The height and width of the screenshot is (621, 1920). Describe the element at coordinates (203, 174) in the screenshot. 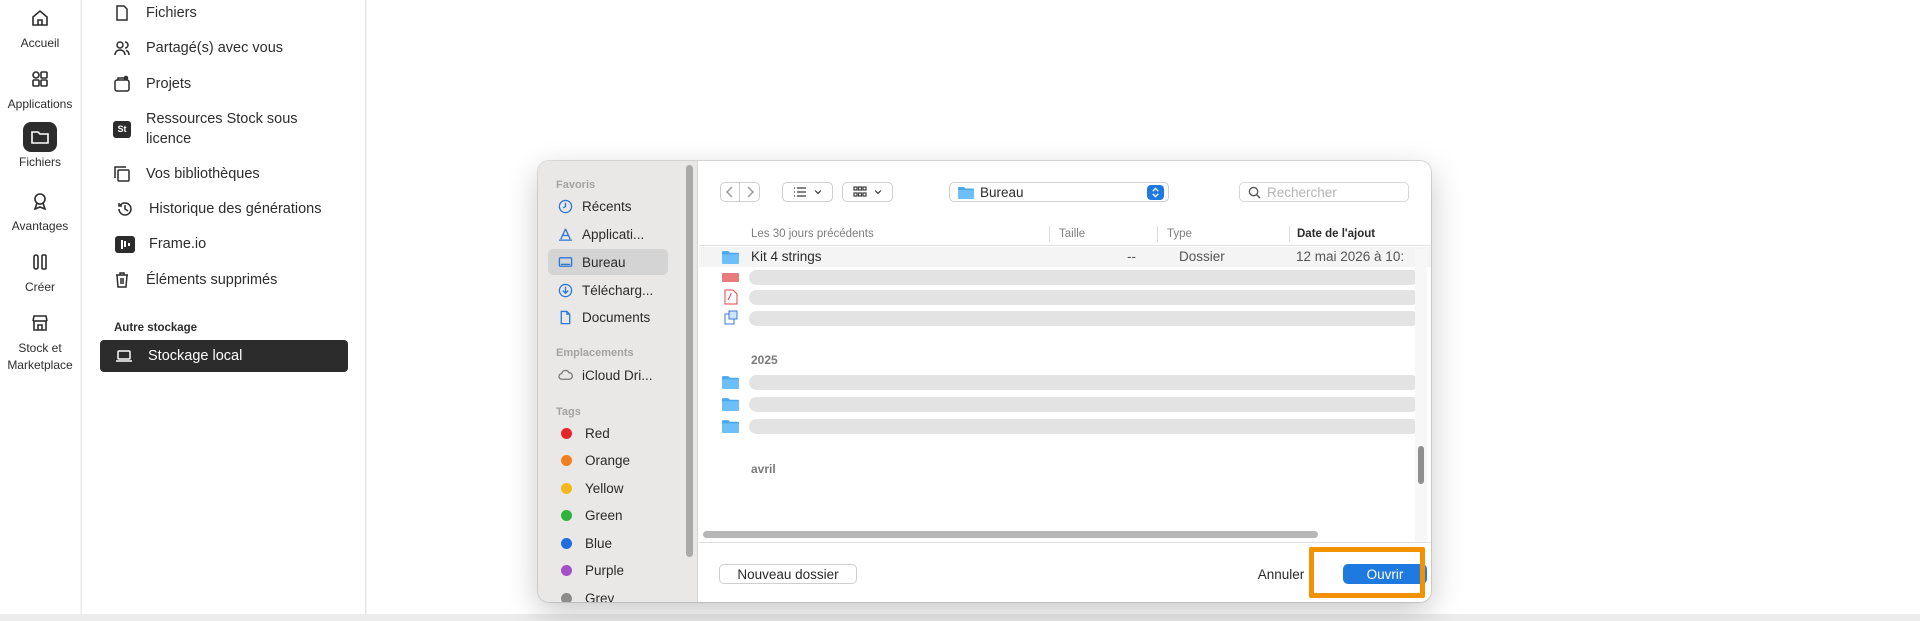

I see `nav-item-label: Vos bibliothèques` at that location.